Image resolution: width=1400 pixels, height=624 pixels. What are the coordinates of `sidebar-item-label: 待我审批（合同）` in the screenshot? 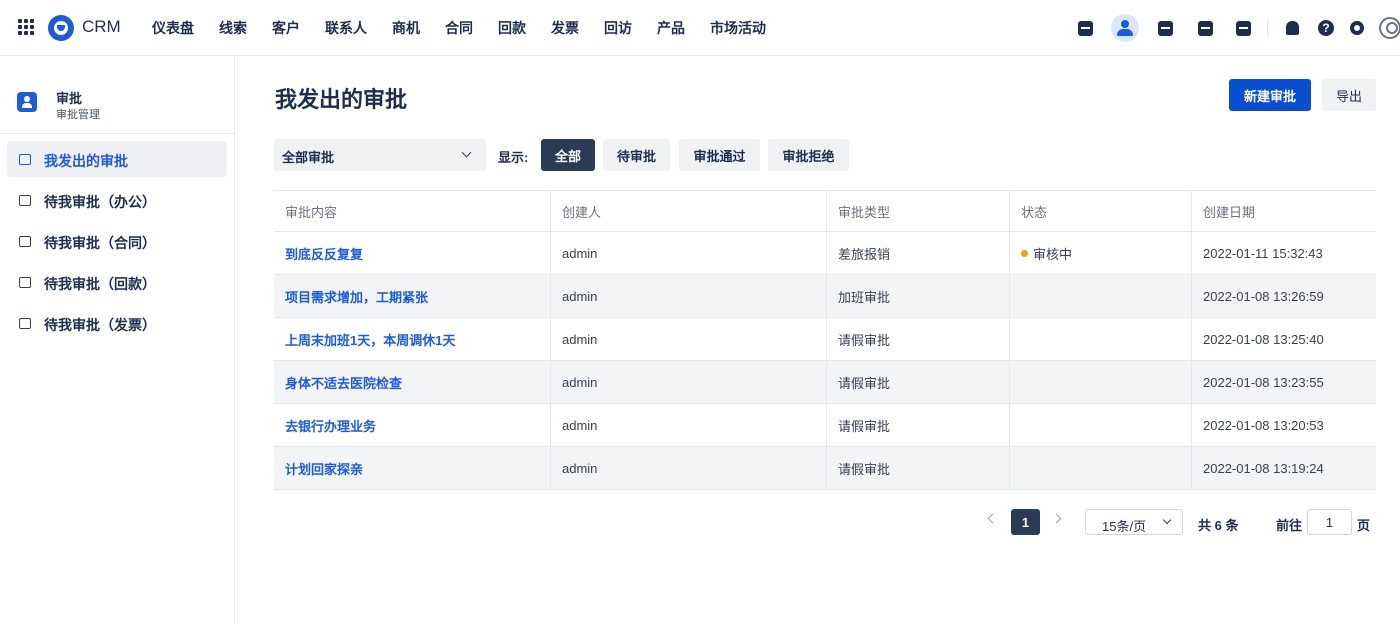 It's located at (100, 243).